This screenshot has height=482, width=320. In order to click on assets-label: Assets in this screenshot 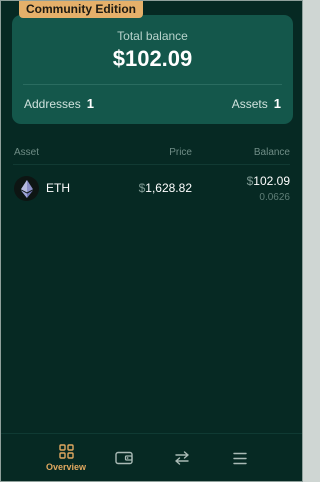, I will do `click(249, 104)`.